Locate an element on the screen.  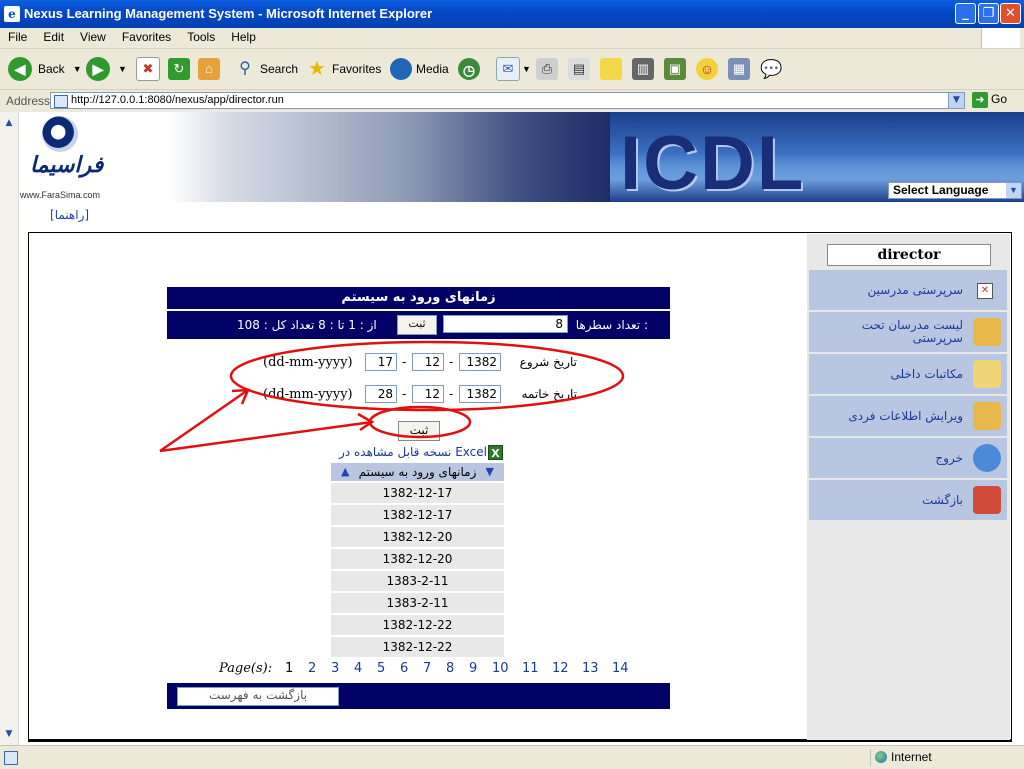
tv-icon: ▣ is located at coordinates (675, 69).